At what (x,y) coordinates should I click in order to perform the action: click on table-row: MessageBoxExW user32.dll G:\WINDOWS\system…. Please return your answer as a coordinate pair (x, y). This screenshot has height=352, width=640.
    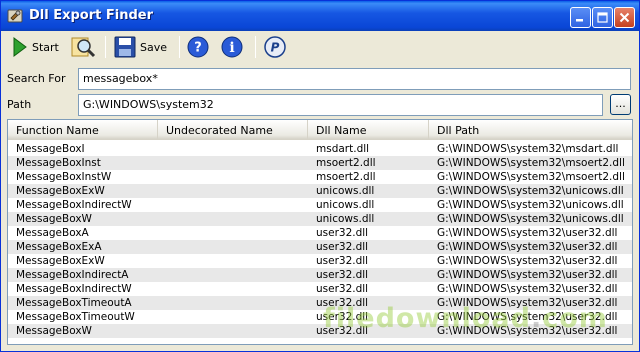
    Looking at the image, I should click on (320, 261).